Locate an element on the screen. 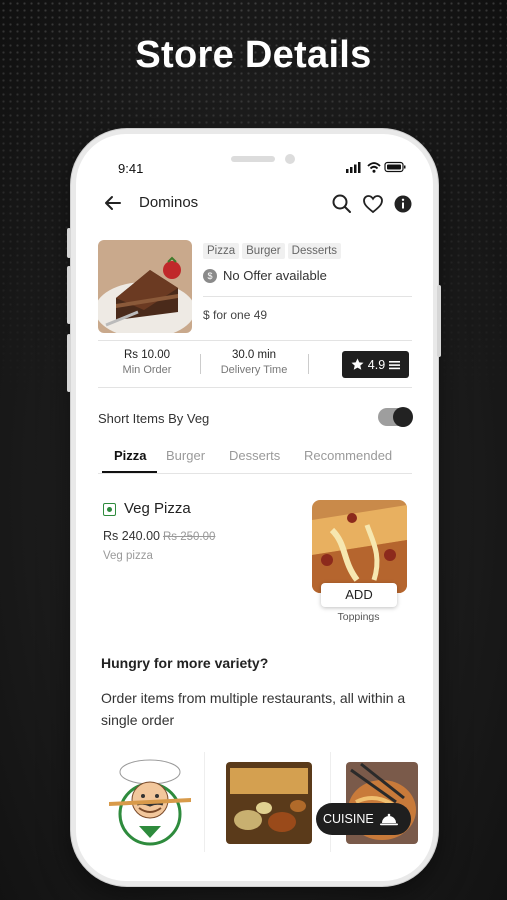  tag: Desserts is located at coordinates (314, 251).